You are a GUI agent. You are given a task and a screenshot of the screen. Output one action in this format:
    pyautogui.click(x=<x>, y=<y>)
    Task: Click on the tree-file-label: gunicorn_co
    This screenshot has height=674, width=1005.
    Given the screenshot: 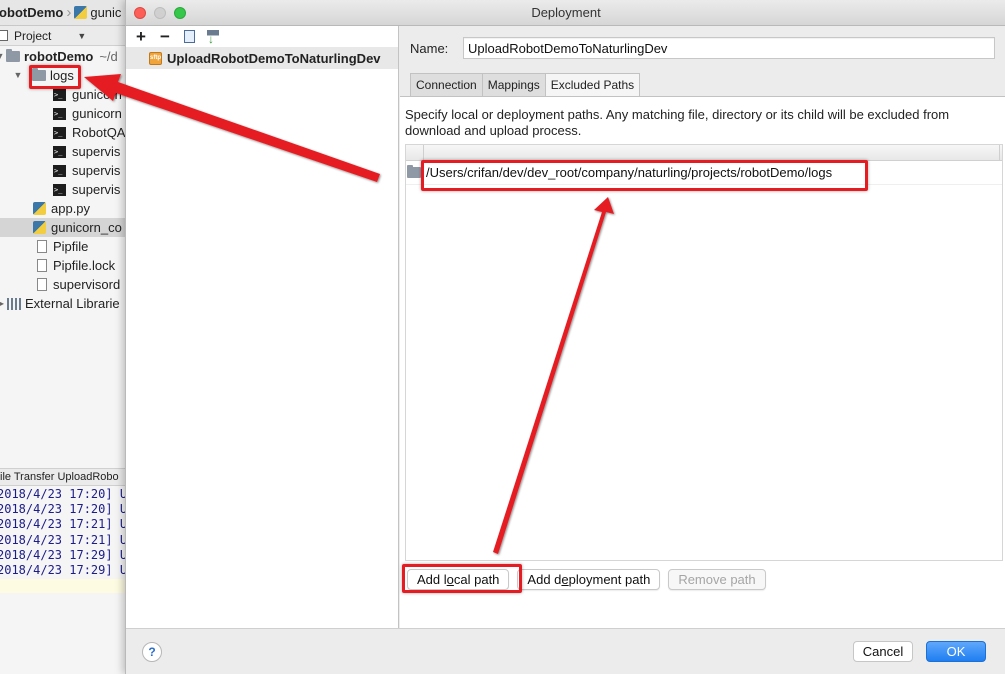 What is the action you would take?
    pyautogui.click(x=86, y=227)
    